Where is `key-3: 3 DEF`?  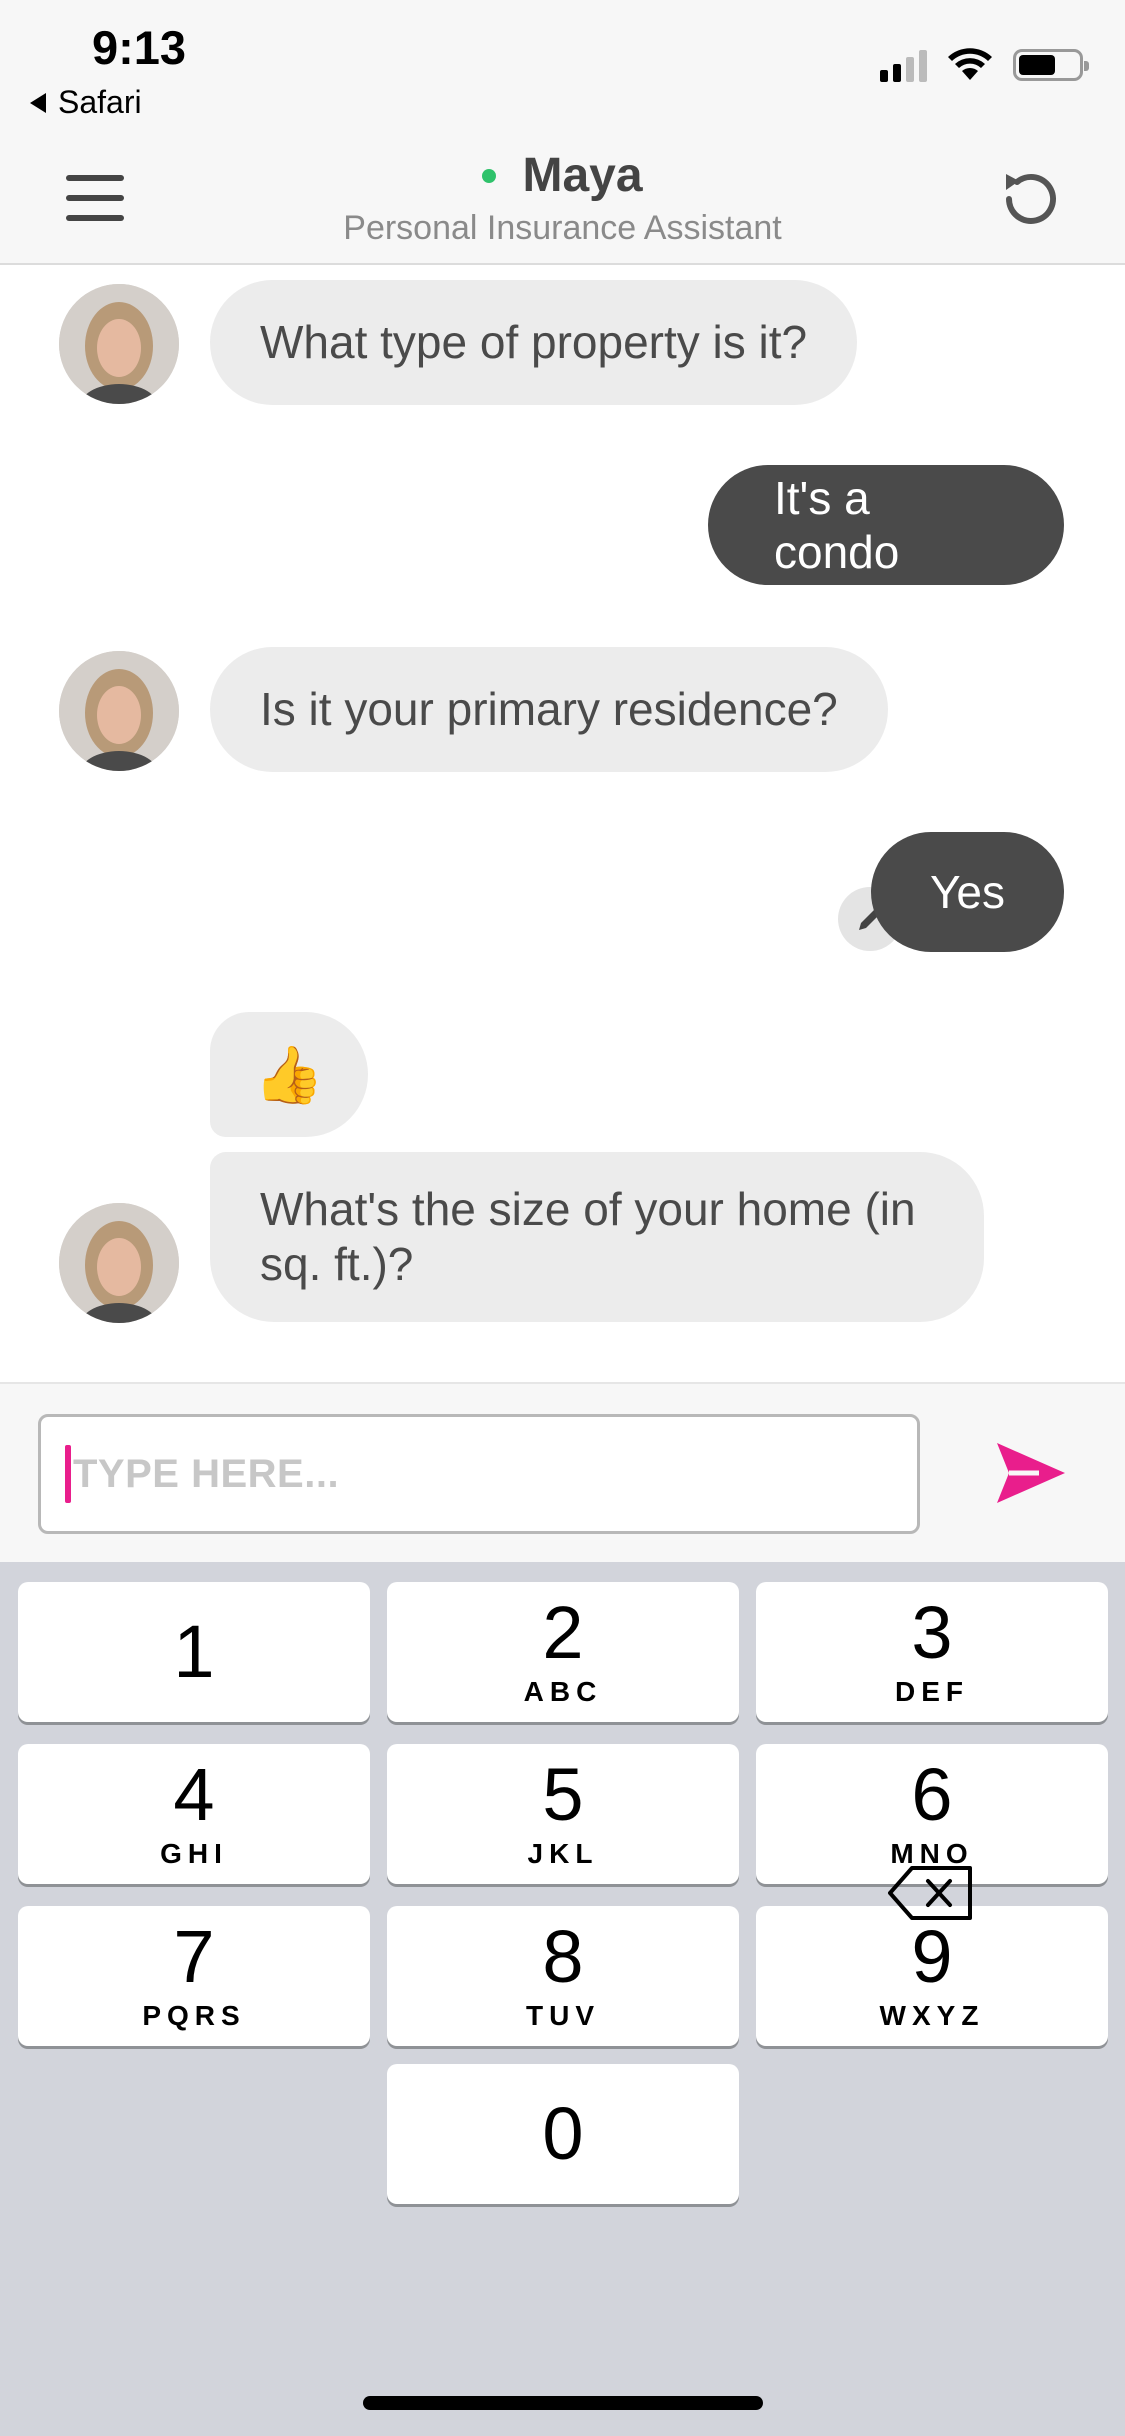
key-3: 3 DEF is located at coordinates (932, 1652).